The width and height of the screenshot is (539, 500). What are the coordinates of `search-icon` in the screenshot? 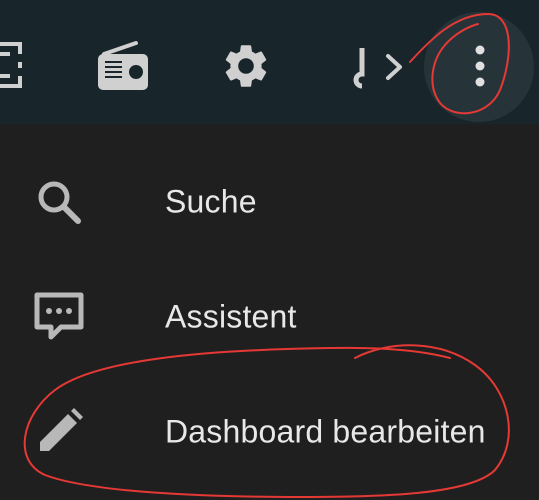 It's located at (59, 202).